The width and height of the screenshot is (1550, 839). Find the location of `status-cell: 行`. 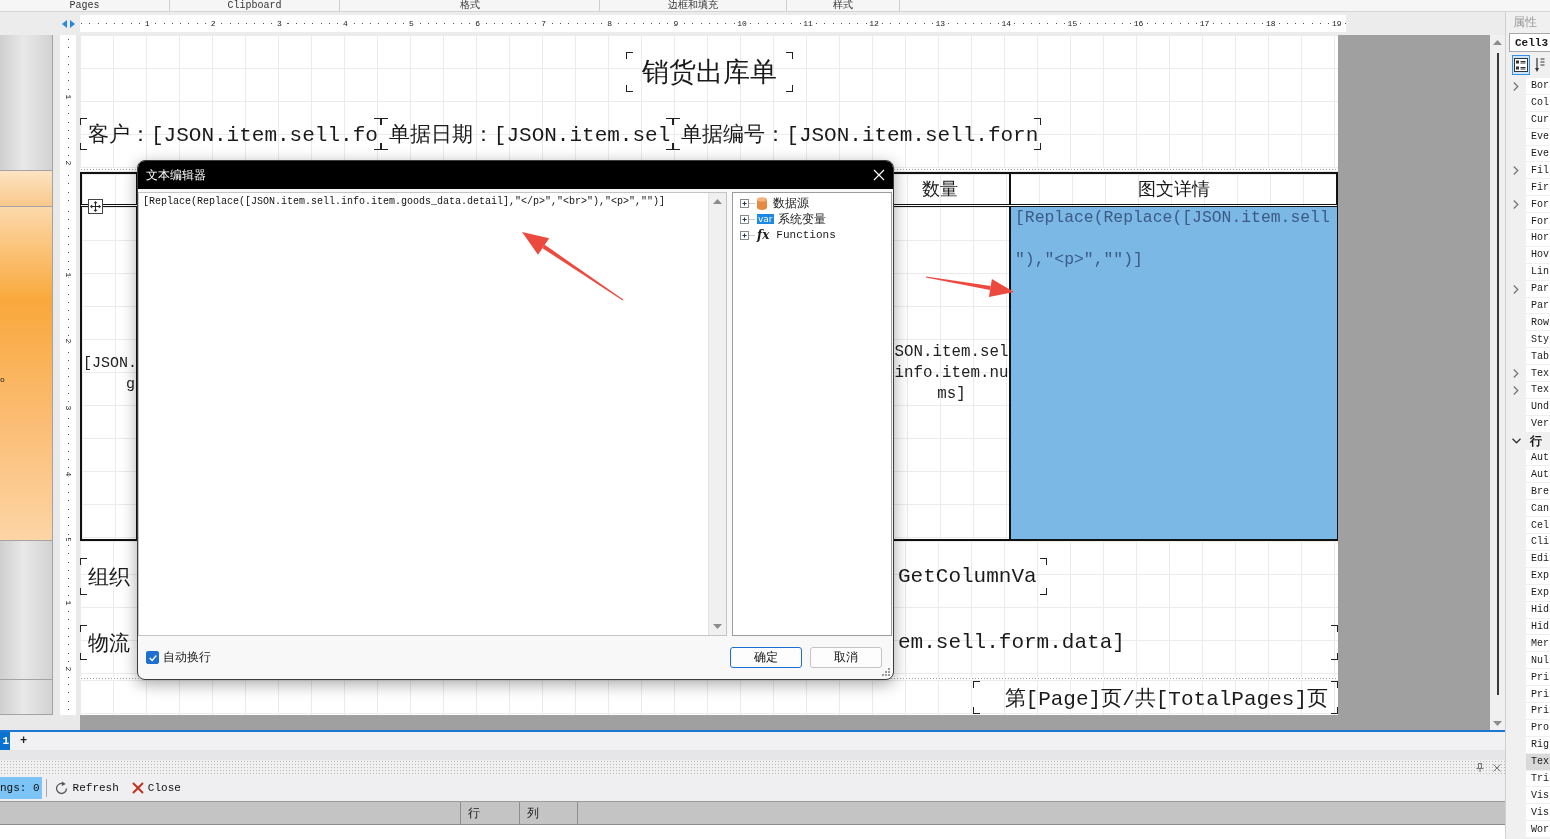

status-cell: 行 is located at coordinates (489, 813).